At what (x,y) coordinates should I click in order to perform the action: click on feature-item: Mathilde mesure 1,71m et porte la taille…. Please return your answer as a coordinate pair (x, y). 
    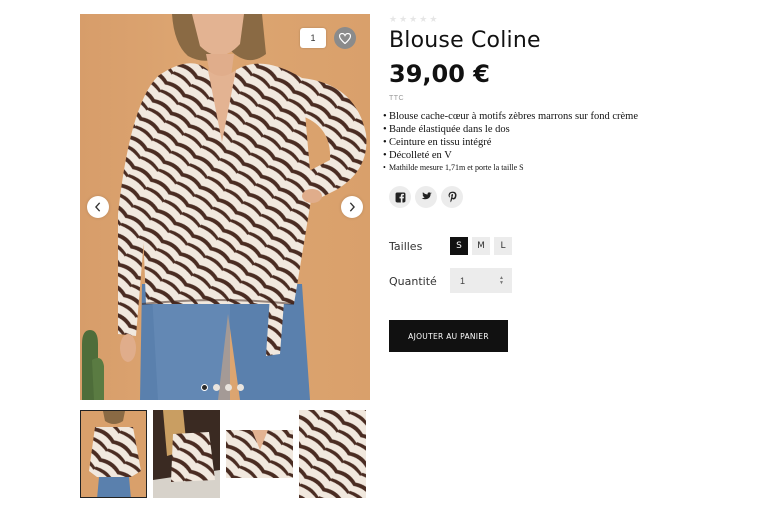
    Looking at the image, I should click on (510, 167).